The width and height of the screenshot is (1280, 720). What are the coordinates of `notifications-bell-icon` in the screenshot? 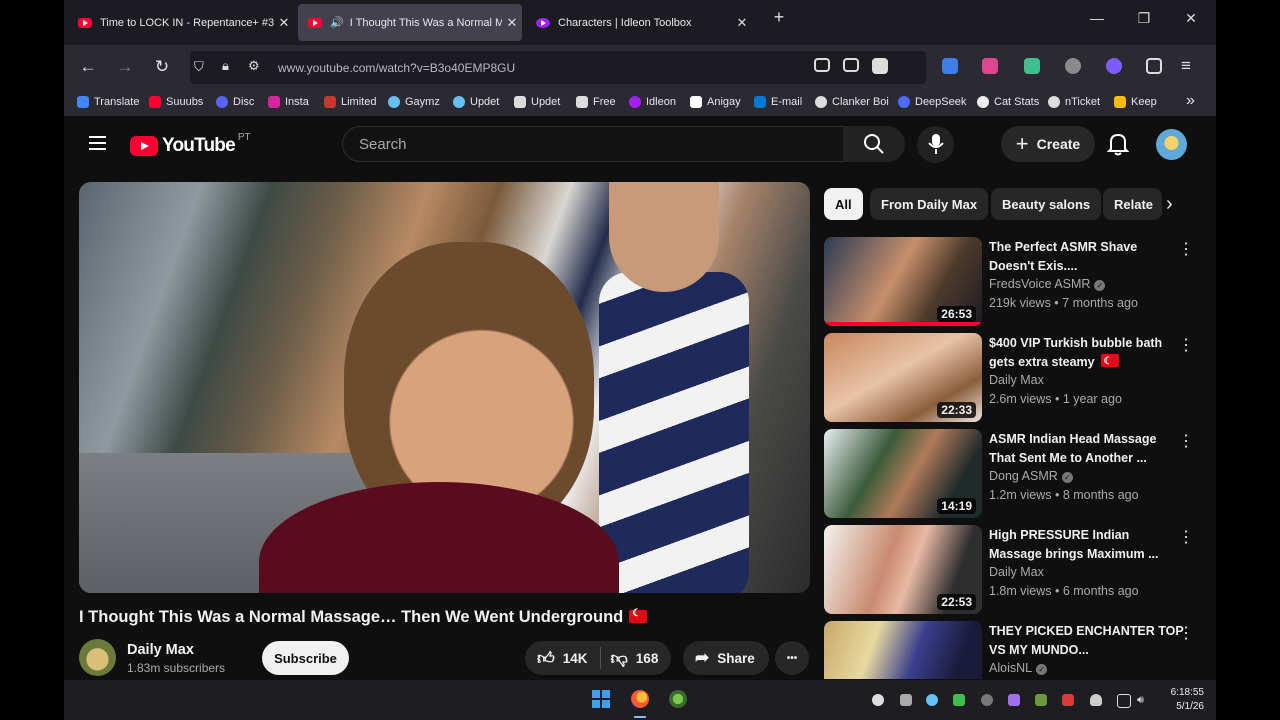 It's located at (1118, 144).